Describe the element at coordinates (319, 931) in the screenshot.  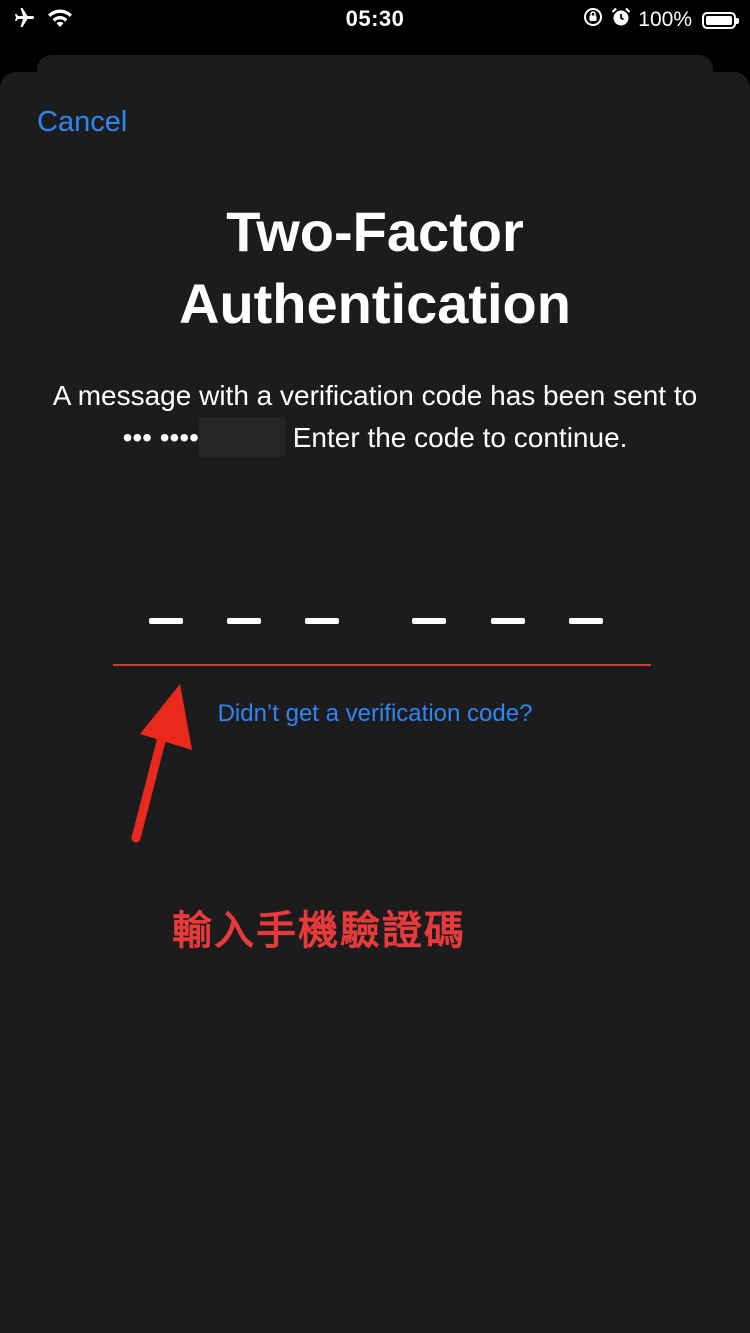
I see `annotation-label: 輸入手機驗證碼` at that location.